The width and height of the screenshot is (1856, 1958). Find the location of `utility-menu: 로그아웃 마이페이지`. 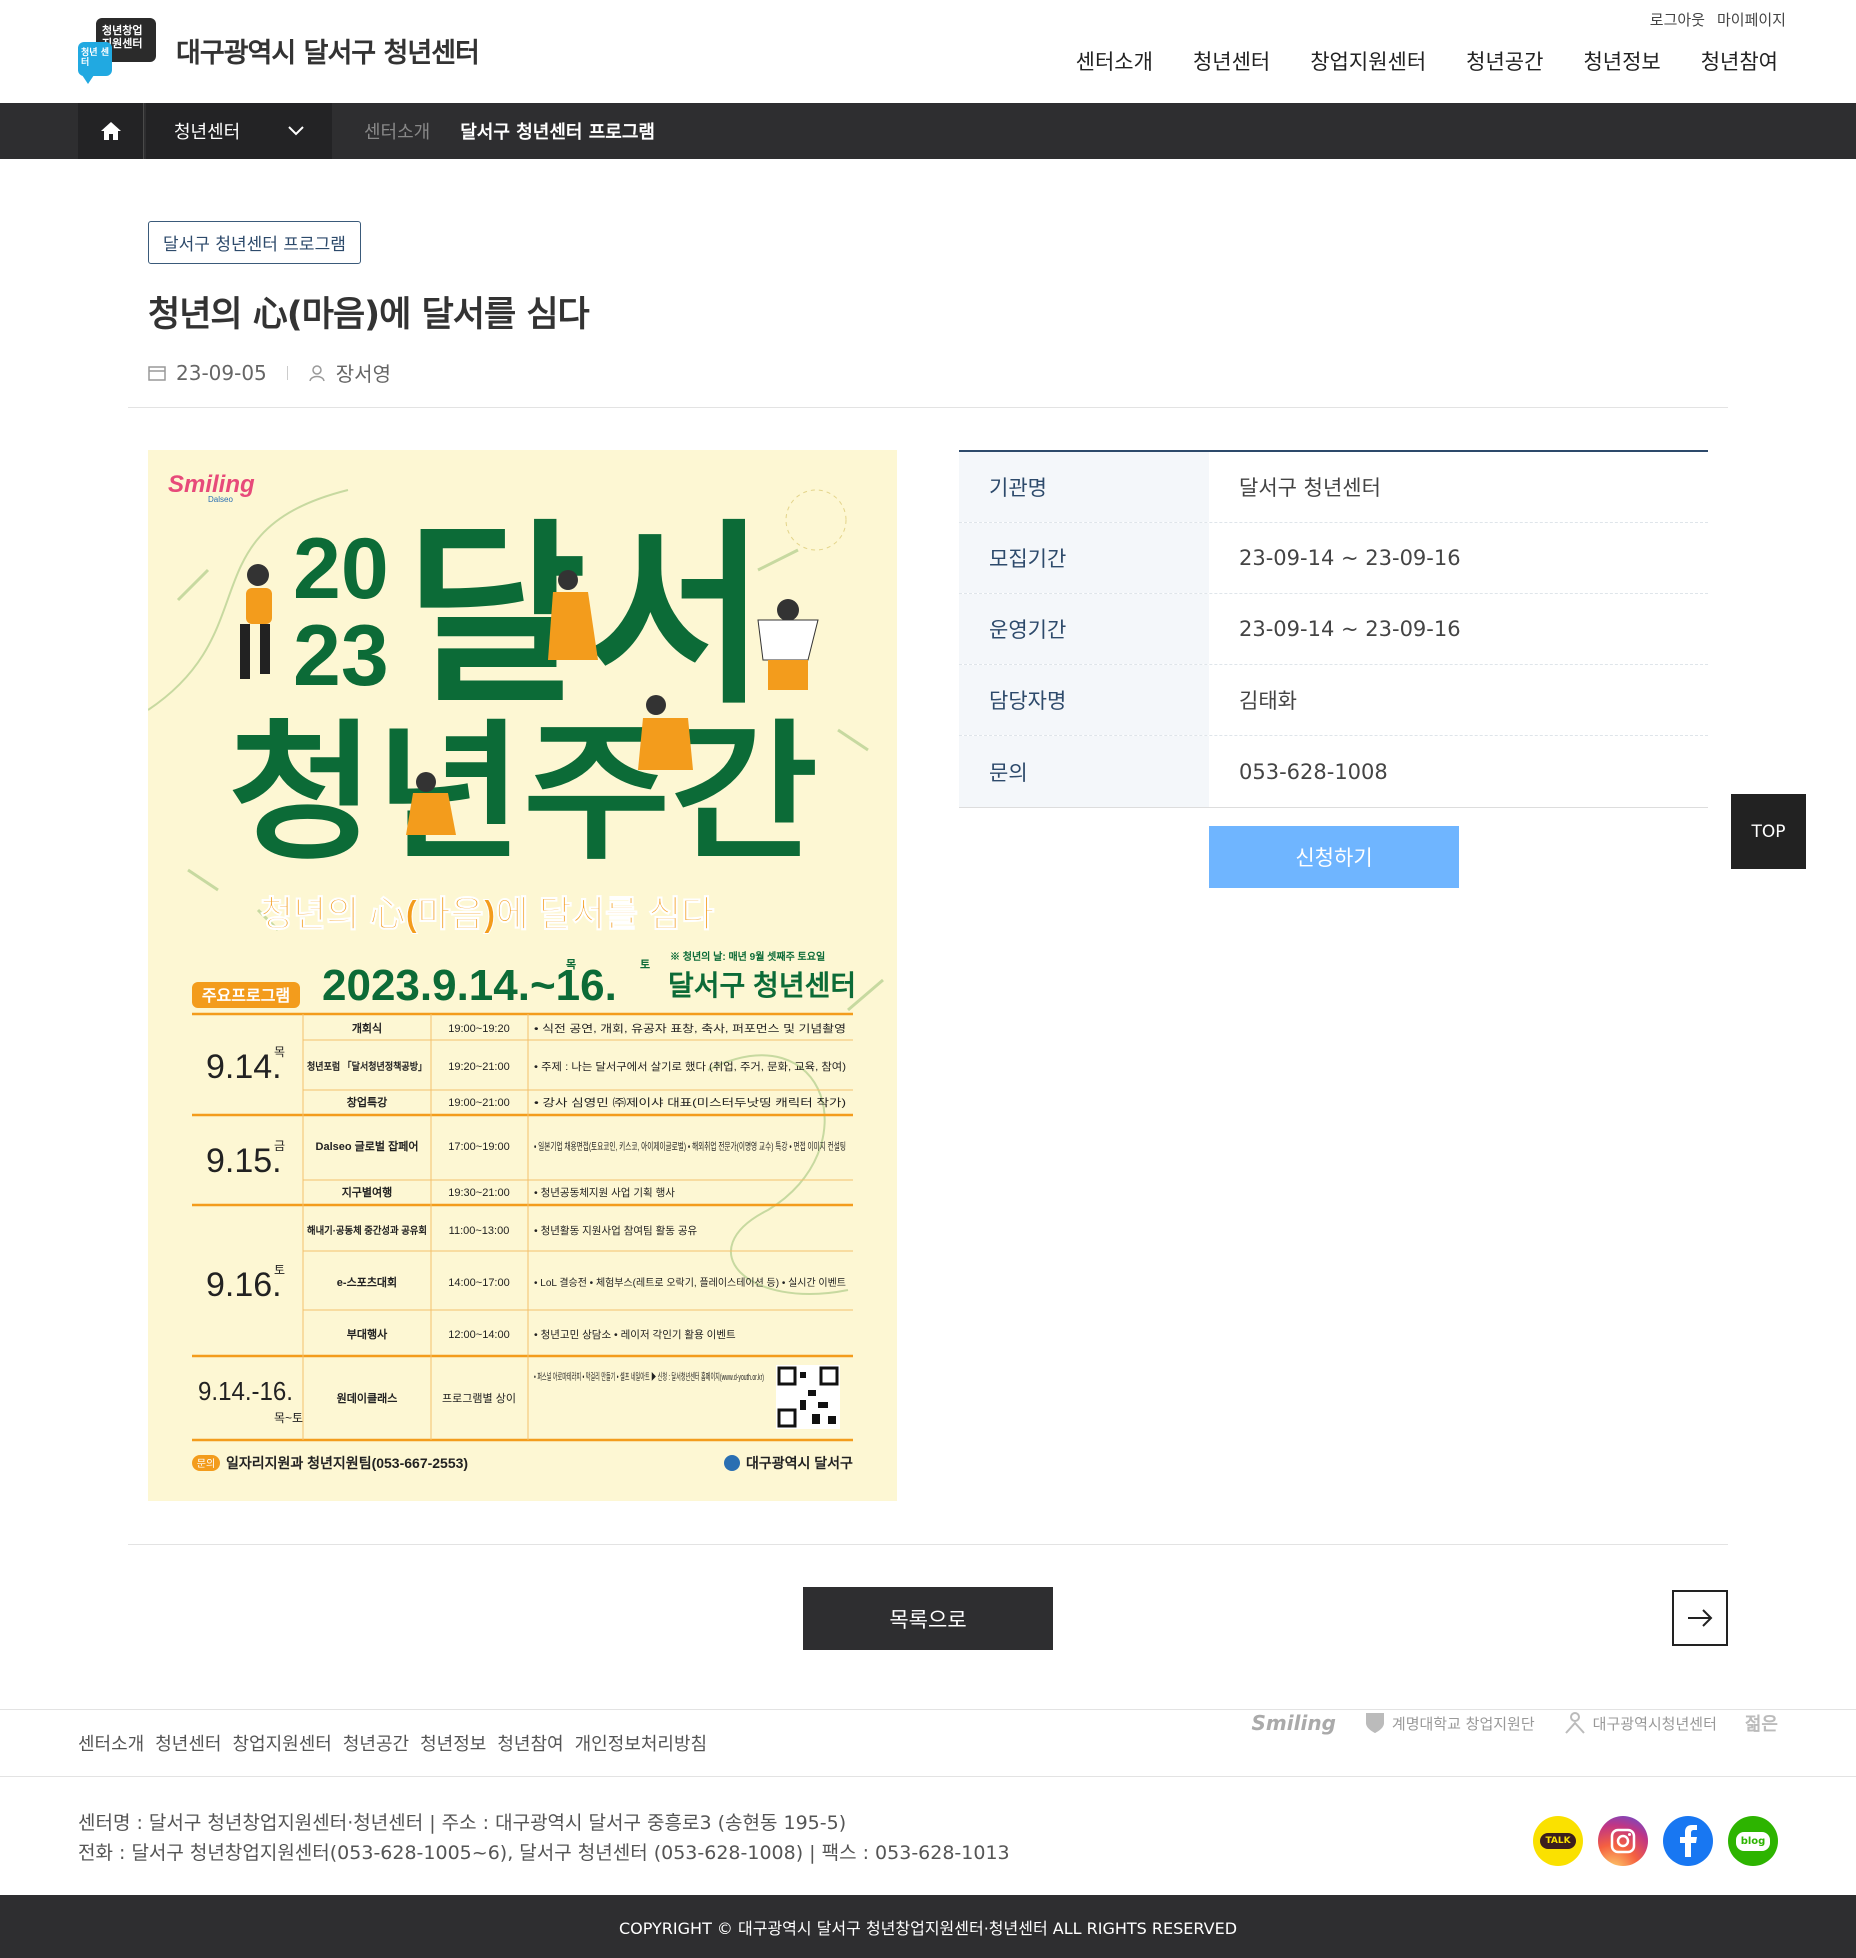

utility-menu: 로그아웃 마이페이지 is located at coordinates (1718, 19).